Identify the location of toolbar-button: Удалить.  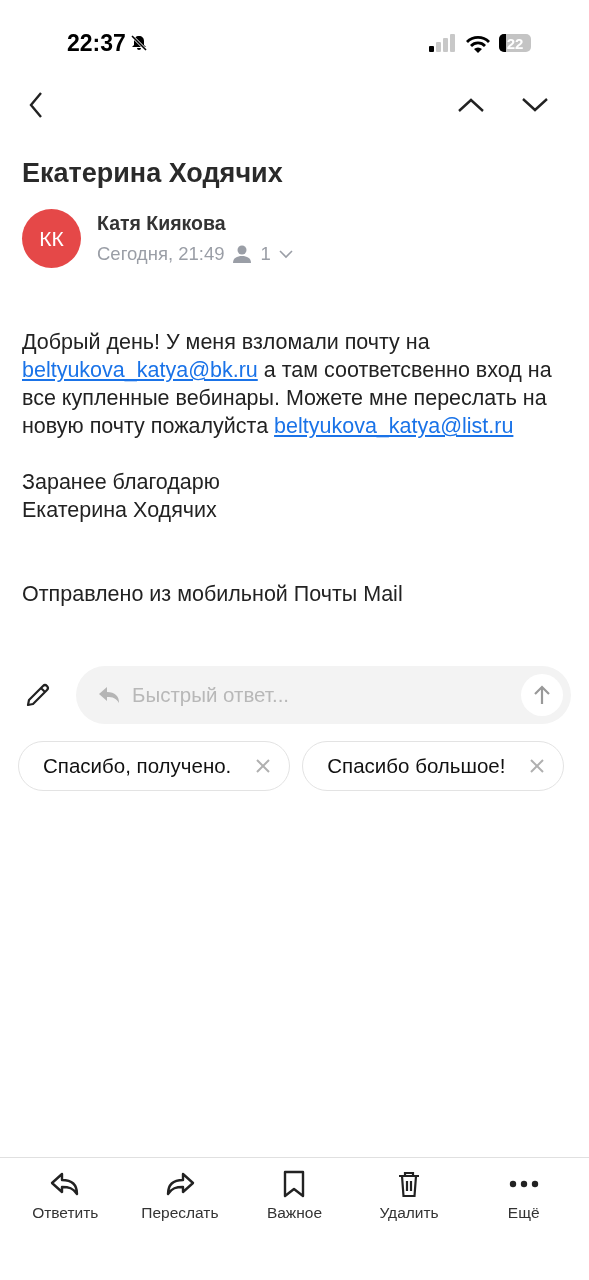
(409, 1196).